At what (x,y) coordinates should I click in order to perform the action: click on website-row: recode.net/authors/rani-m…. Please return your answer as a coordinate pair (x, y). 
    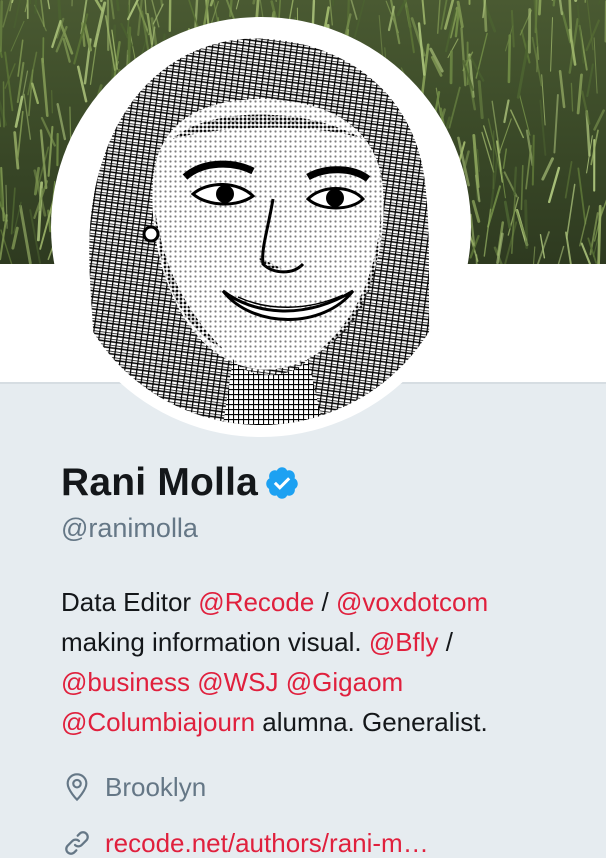
    Looking at the image, I should click on (326, 840).